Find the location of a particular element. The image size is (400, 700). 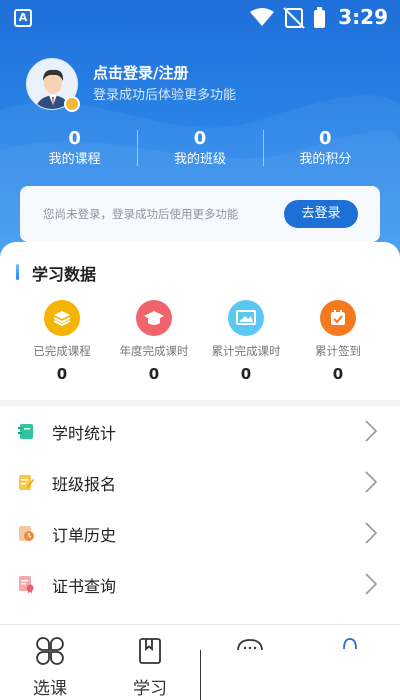

layers-icon is located at coordinates (62, 318).